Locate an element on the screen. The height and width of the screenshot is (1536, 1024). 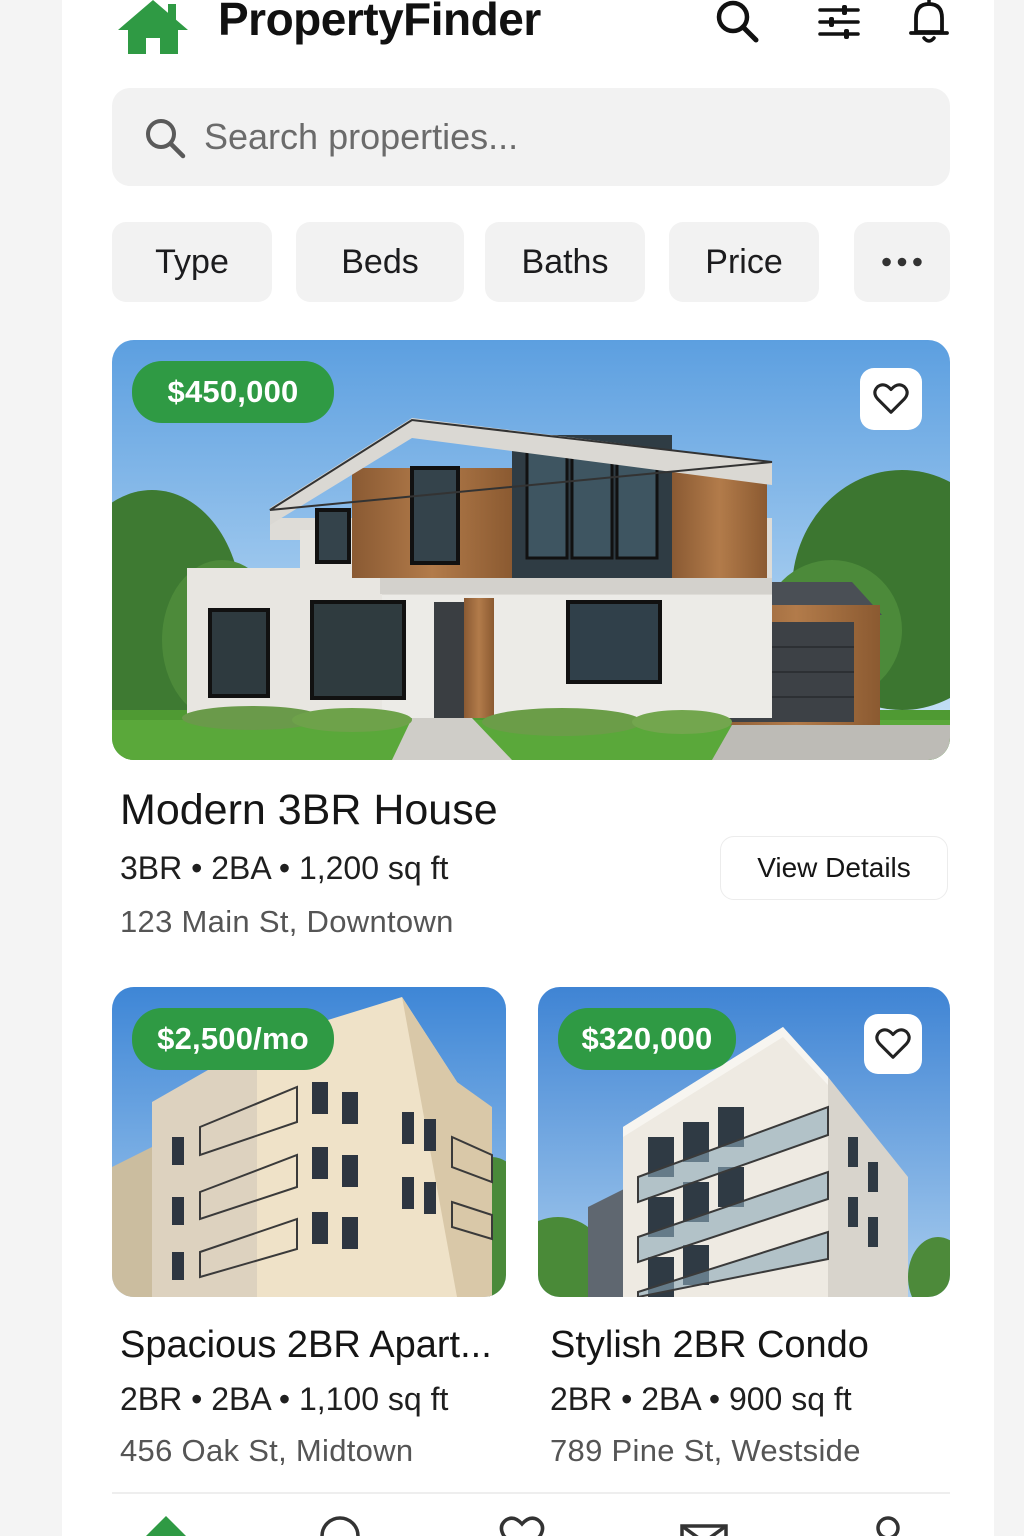
bottom-nav is located at coordinates (531, 1514).